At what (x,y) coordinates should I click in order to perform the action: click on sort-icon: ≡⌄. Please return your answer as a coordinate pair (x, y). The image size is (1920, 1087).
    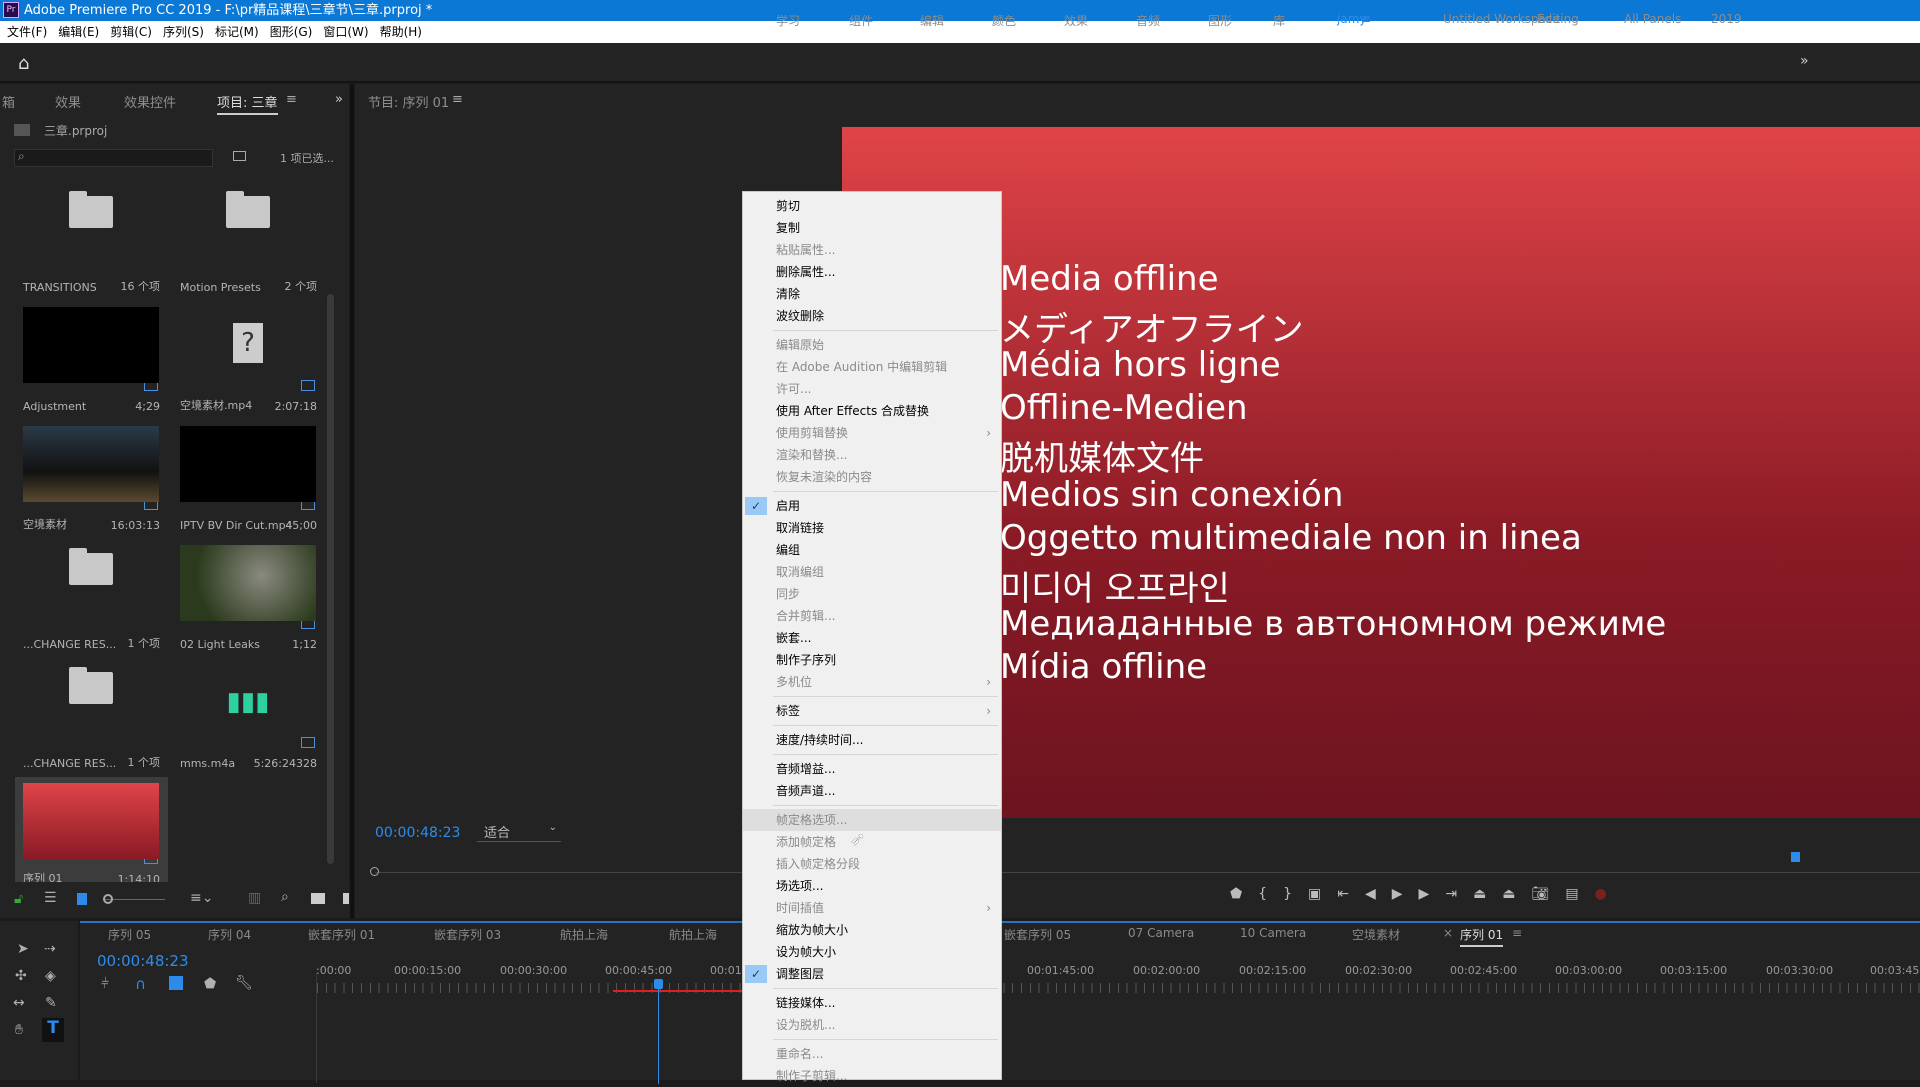
    Looking at the image, I should click on (201, 898).